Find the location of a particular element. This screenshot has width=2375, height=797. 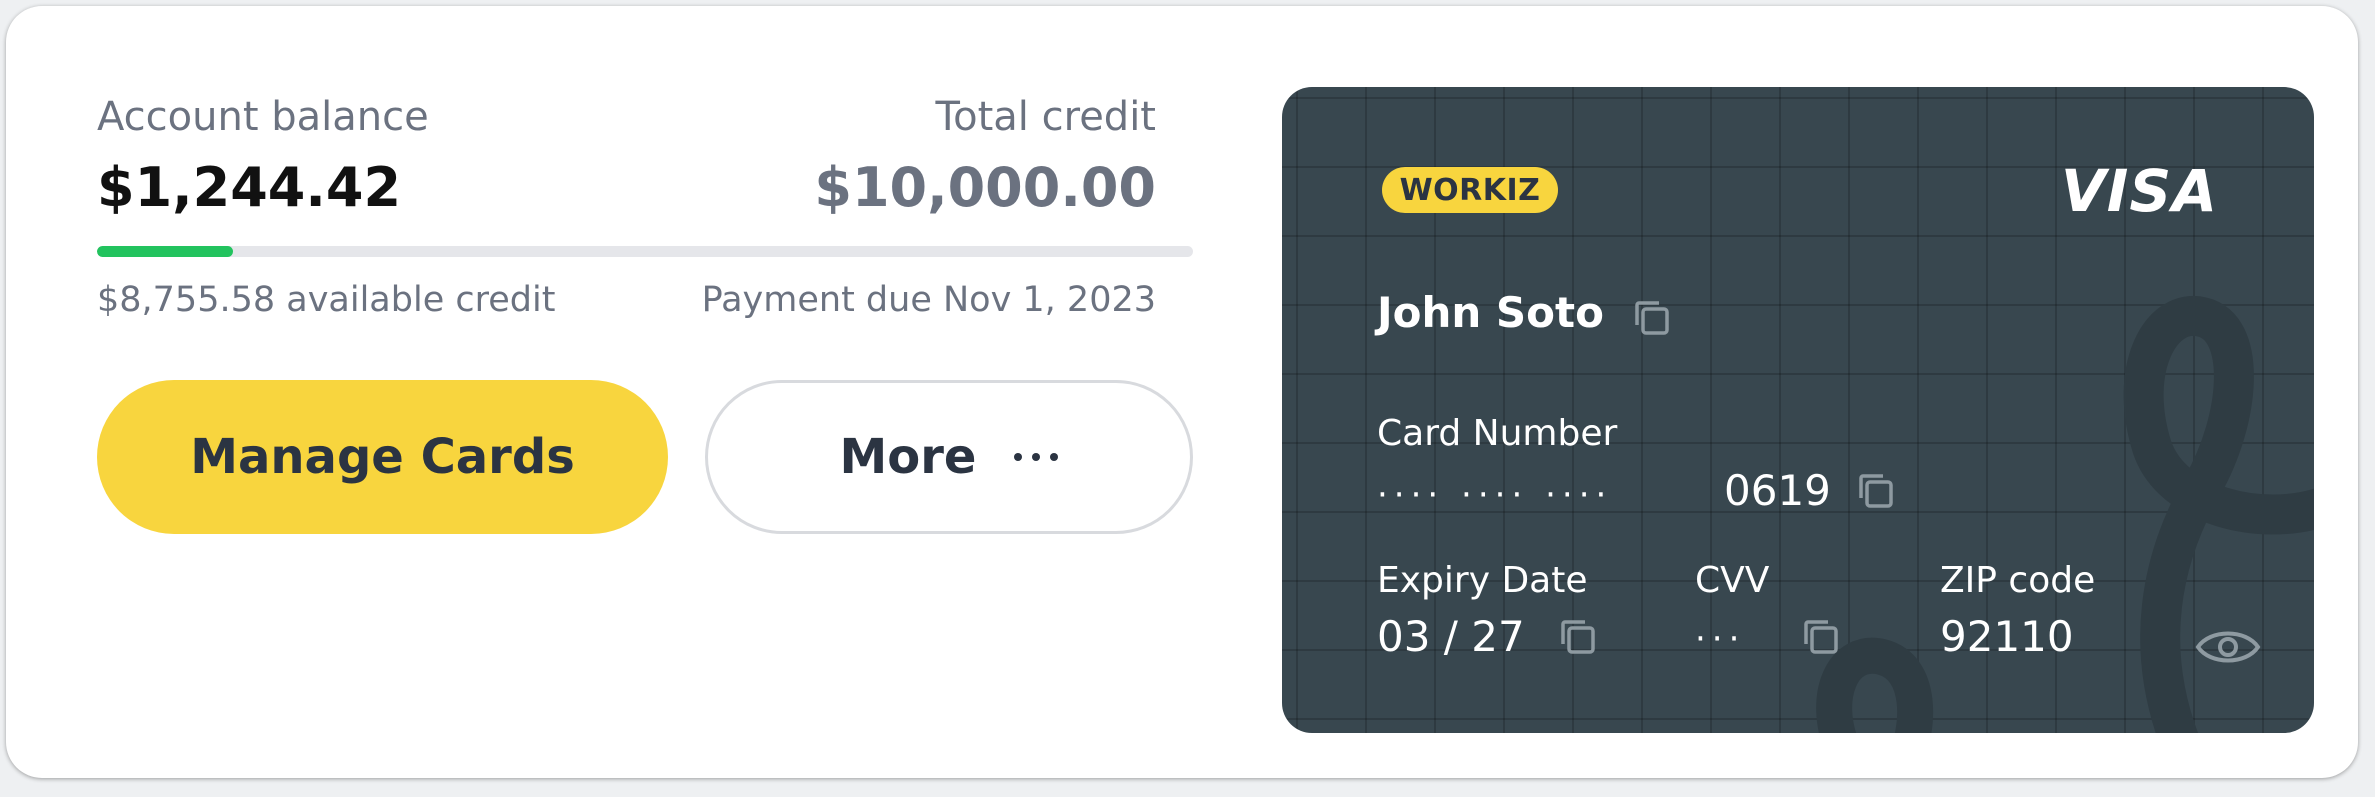

zip-value: 92110 is located at coordinates (2007, 636).